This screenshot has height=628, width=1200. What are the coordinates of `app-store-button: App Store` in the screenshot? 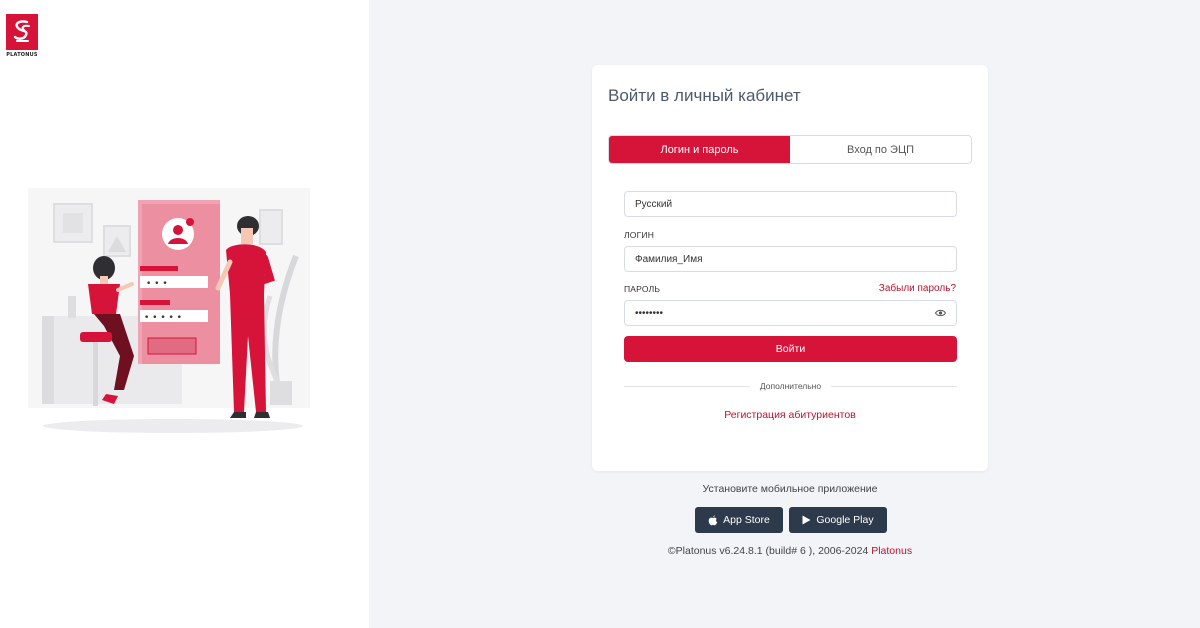 It's located at (739, 520).